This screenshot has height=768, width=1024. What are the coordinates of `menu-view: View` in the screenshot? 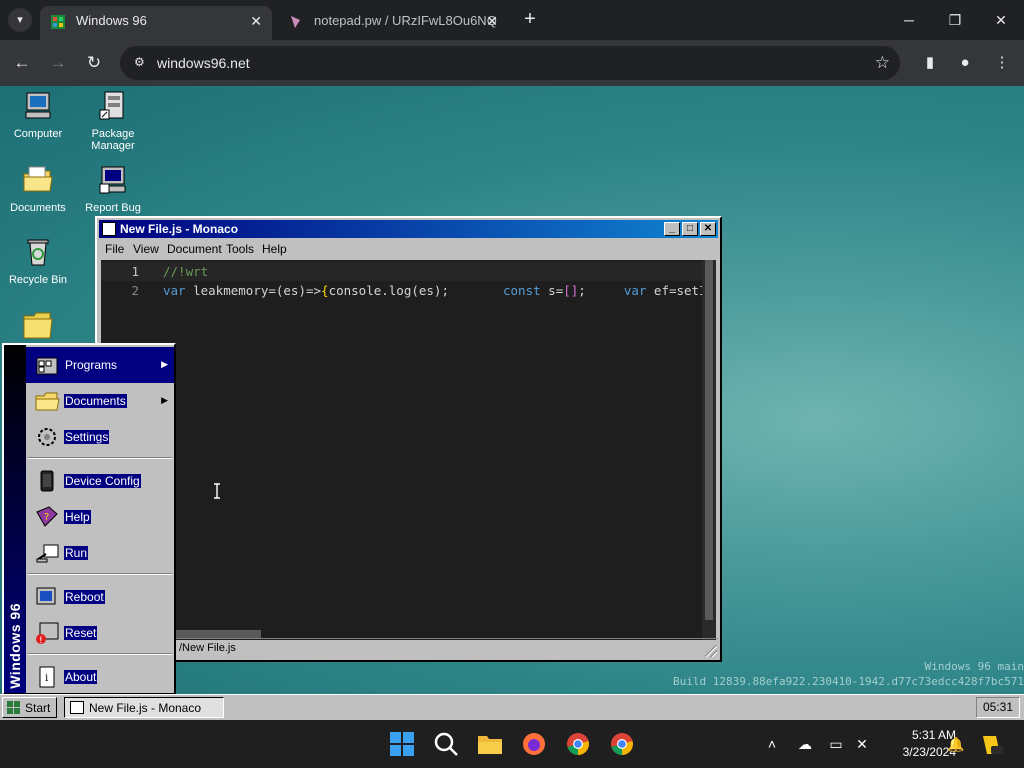 It's located at (146, 249).